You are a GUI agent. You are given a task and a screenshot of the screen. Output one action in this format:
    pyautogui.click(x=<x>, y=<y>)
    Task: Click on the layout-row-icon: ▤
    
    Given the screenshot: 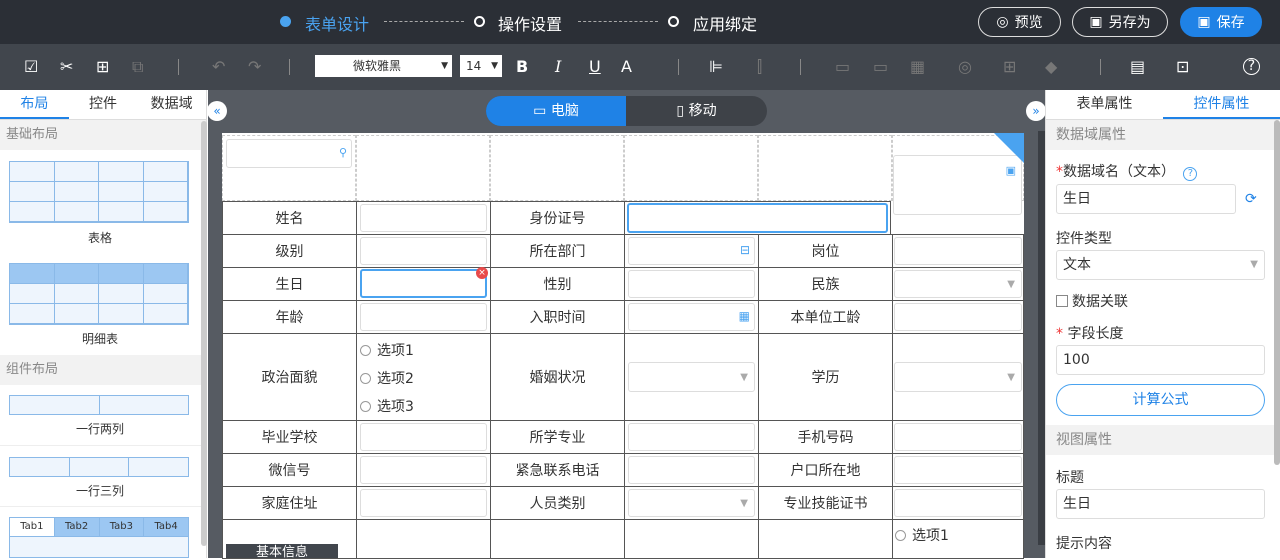 What is the action you would take?
    pyautogui.click(x=1137, y=66)
    